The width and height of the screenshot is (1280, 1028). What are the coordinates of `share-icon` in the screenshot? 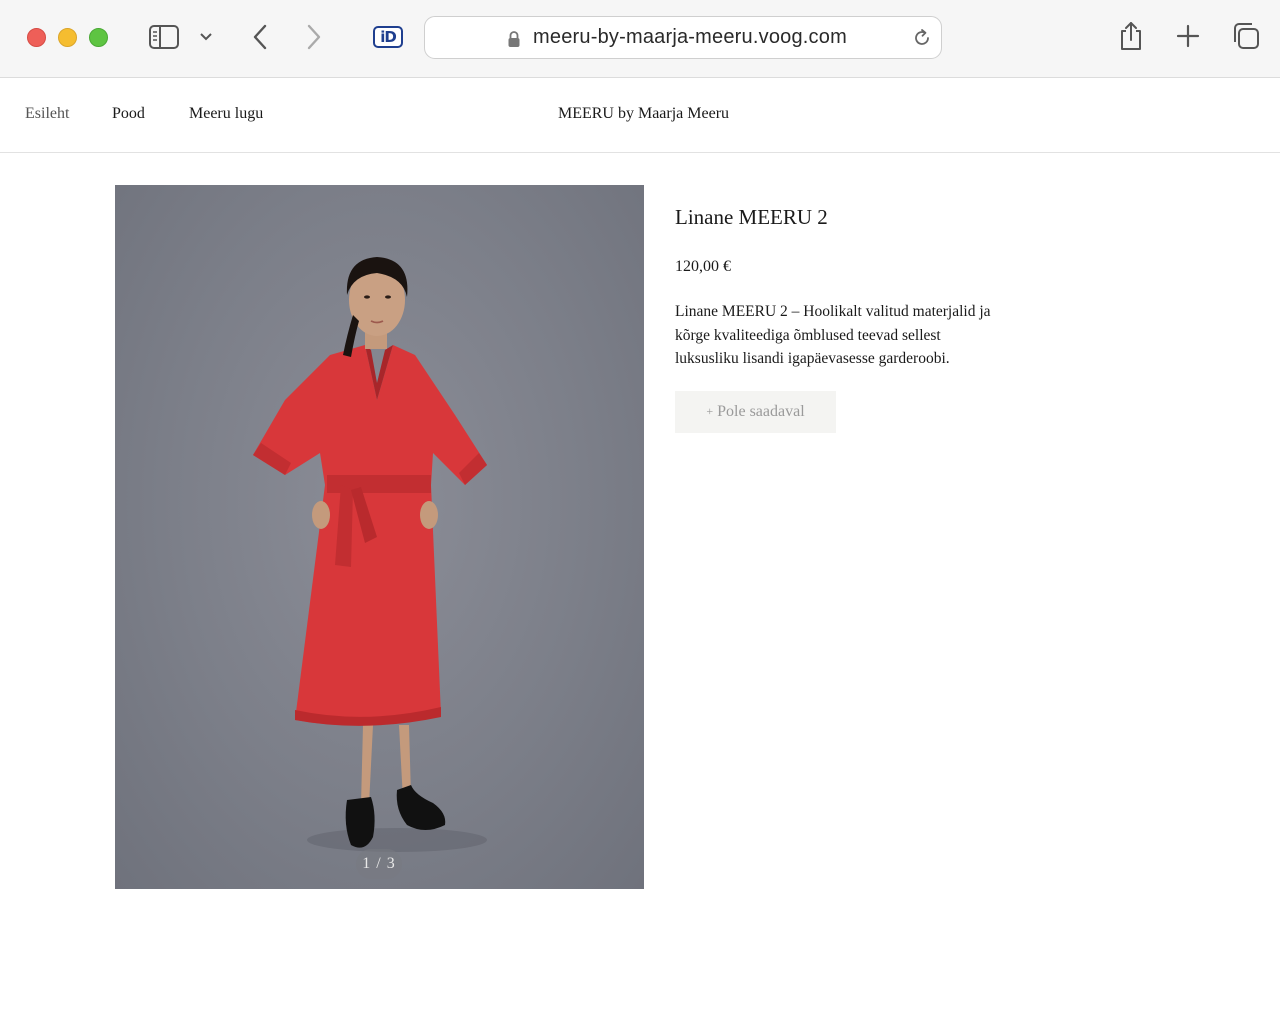 It's located at (1131, 36).